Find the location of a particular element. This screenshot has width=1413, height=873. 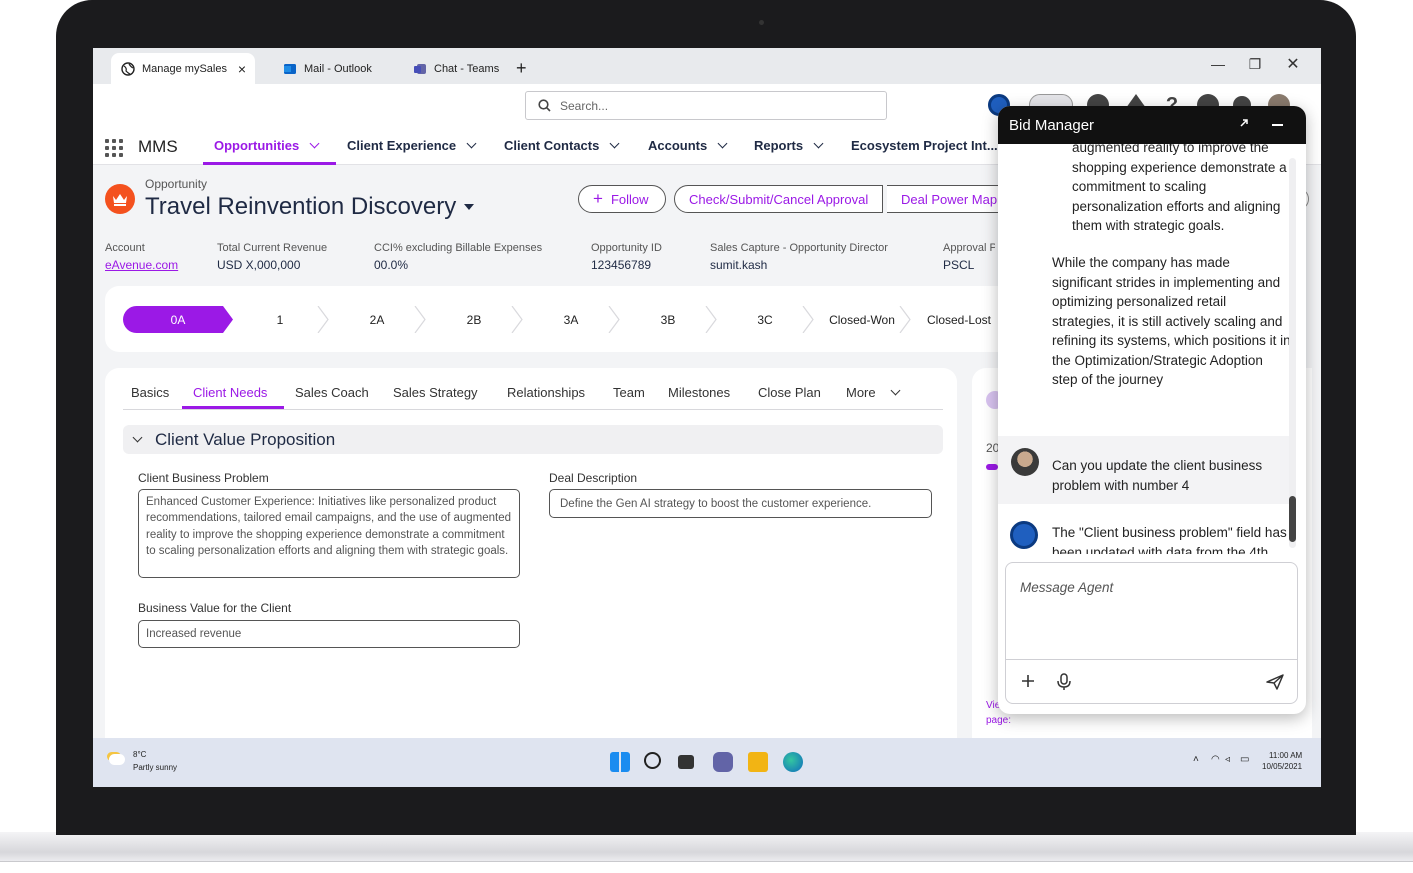

chat-scrollbar is located at coordinates (1292, 353).